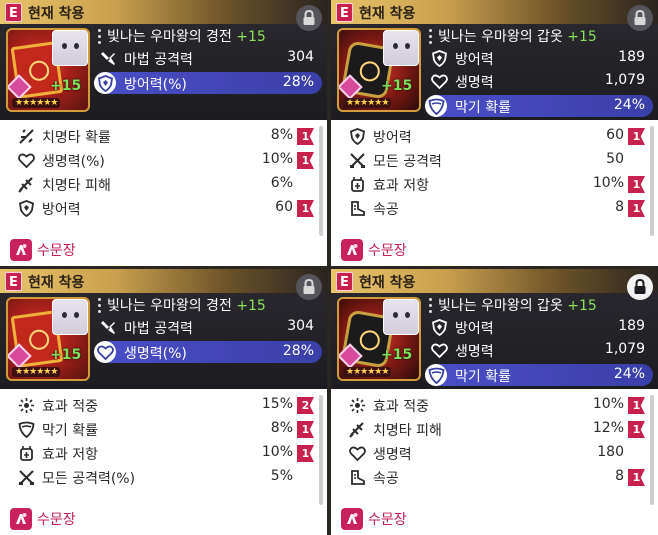  What do you see at coordinates (615, 159) in the screenshot?
I see `stat-value: 50` at bounding box center [615, 159].